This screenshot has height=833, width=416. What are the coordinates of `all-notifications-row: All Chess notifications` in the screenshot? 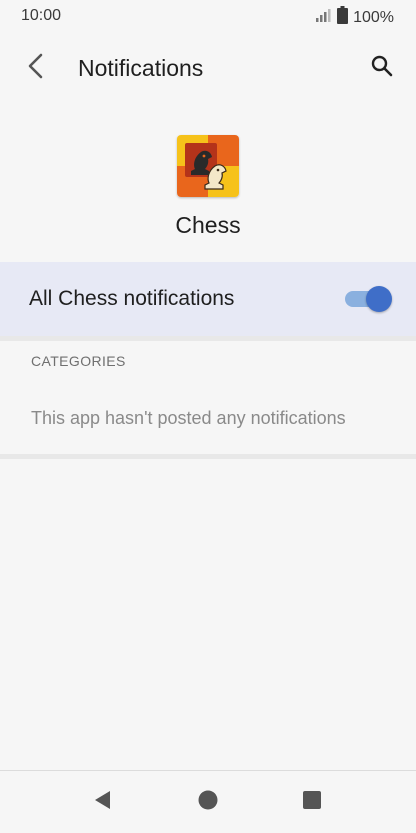 It's located at (208, 299).